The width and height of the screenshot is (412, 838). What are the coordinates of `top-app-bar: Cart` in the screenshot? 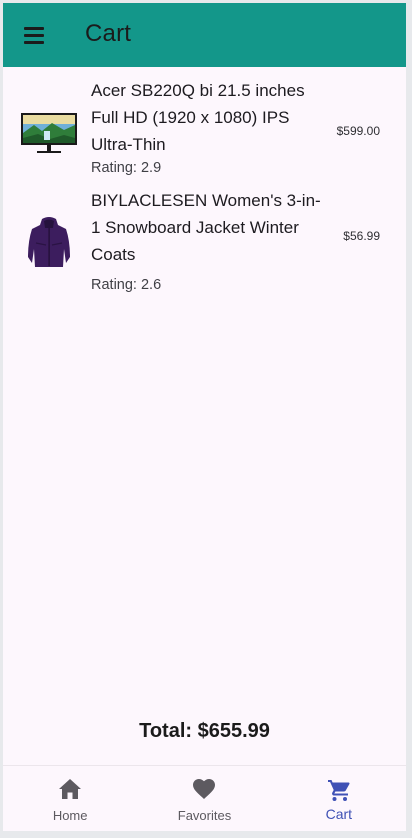 It's located at (204, 35).